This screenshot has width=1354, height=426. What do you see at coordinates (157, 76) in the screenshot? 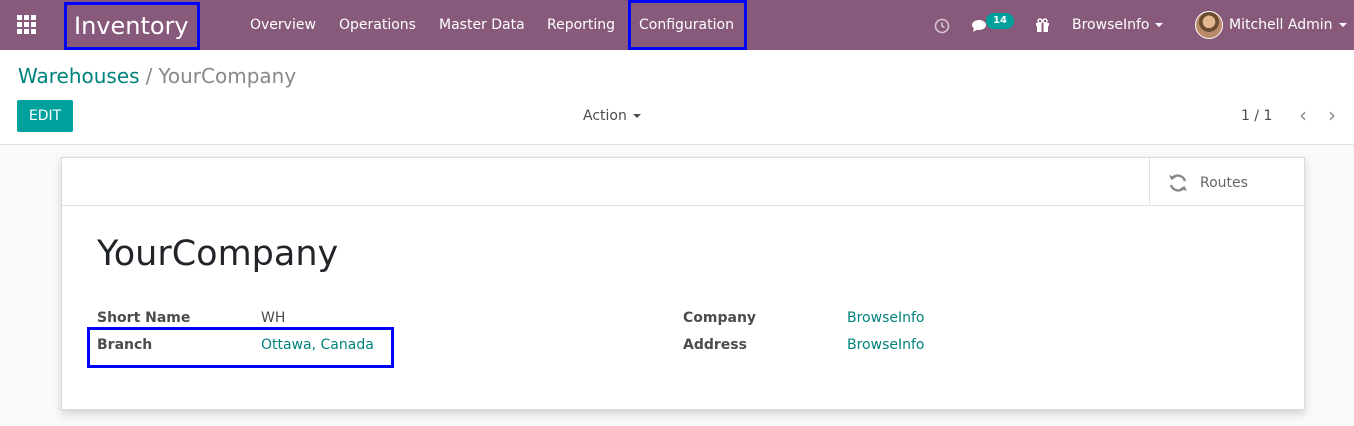
I see `breadcrumb: Warehouses / YourCompany` at bounding box center [157, 76].